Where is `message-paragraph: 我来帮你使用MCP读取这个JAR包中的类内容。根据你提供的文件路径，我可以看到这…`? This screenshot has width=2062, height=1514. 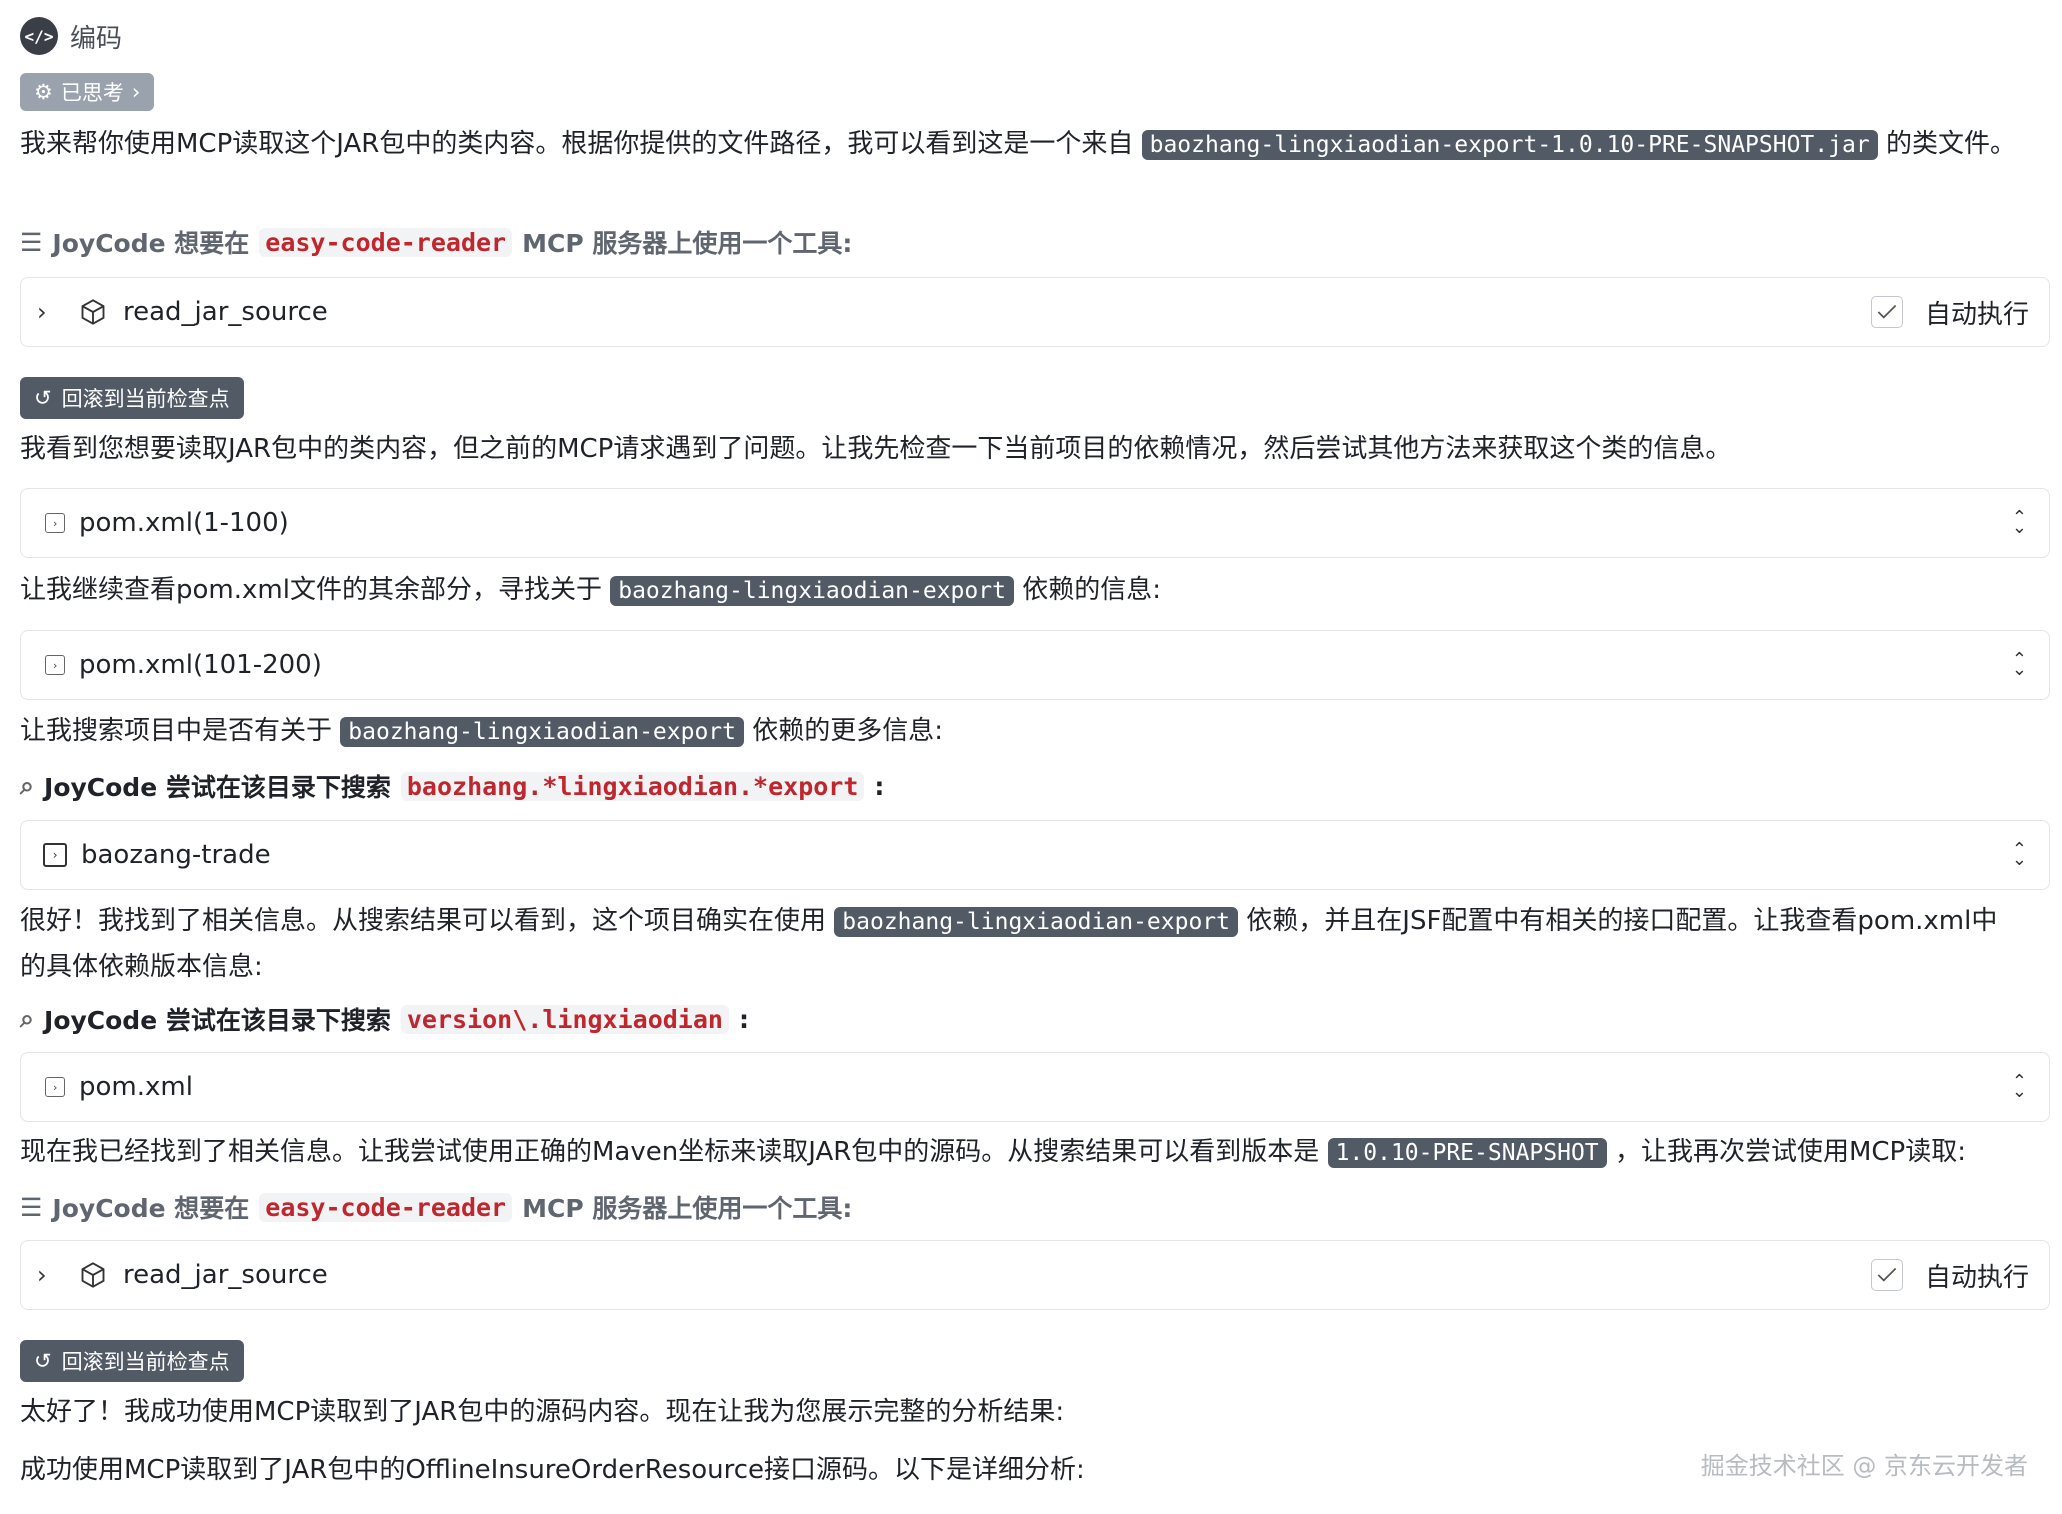 message-paragraph: 我来帮你使用MCP读取这个JAR包中的类内容。根据你提供的文件路径，我可以看到这… is located at coordinates (1021, 145).